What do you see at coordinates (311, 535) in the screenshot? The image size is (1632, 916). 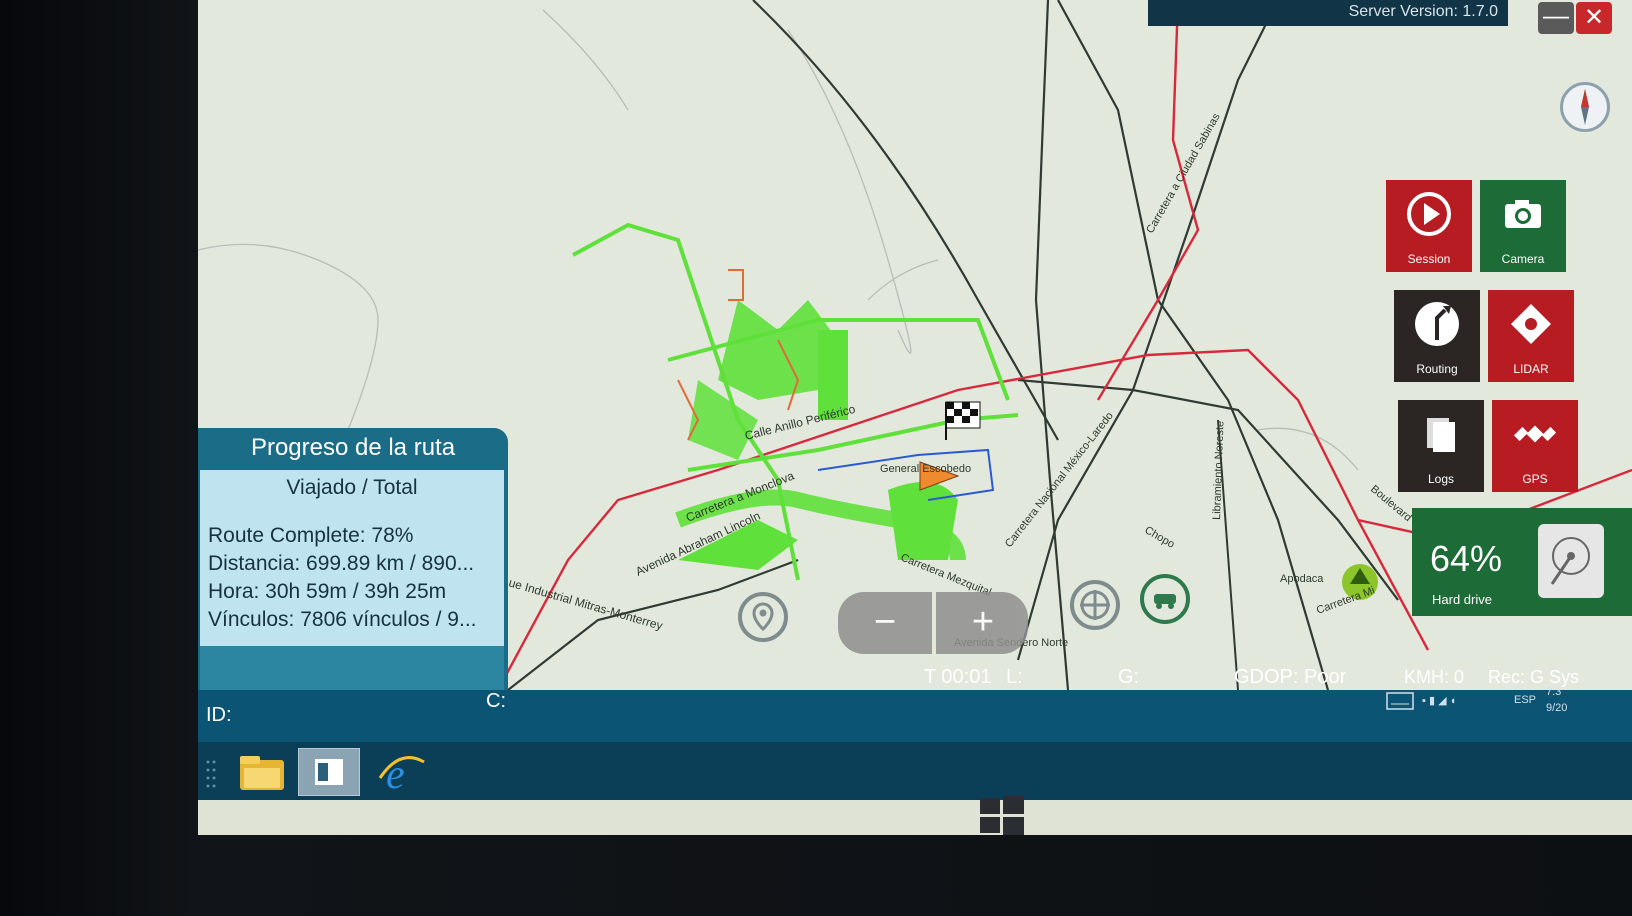 I see `route-complete: Route Complete: 78%` at bounding box center [311, 535].